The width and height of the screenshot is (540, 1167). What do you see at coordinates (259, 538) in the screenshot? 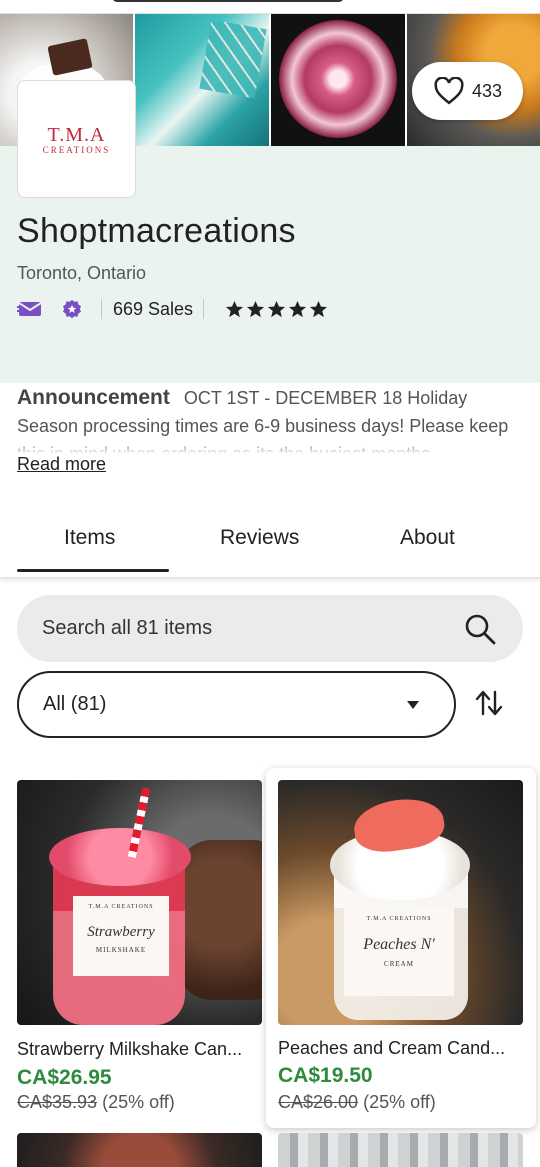
I see `tab-reviews: Reviews` at bounding box center [259, 538].